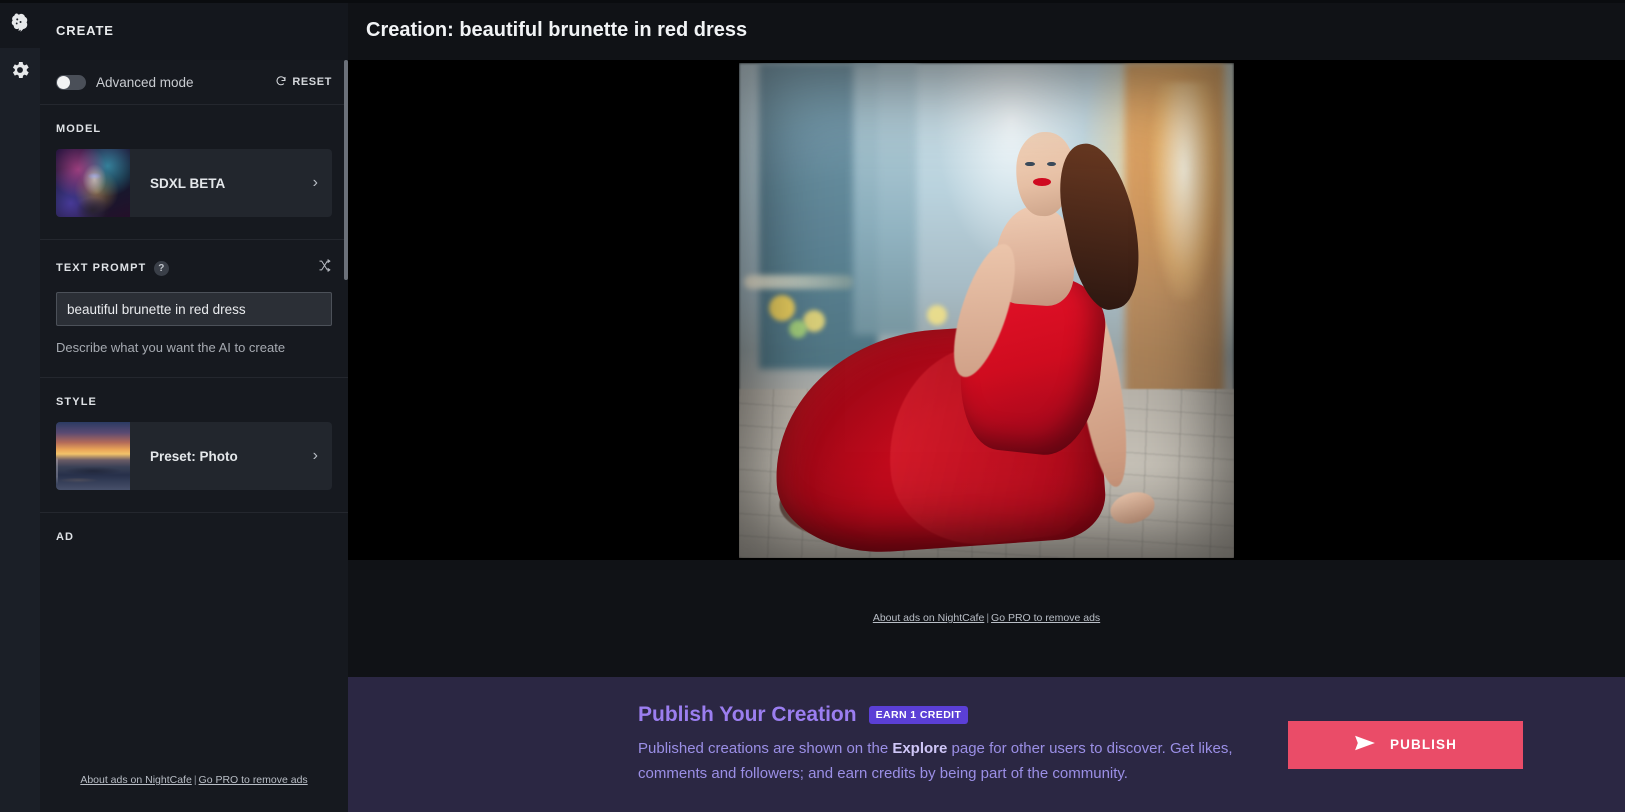 The image size is (1625, 812). What do you see at coordinates (20, 406) in the screenshot?
I see `icon-rail` at bounding box center [20, 406].